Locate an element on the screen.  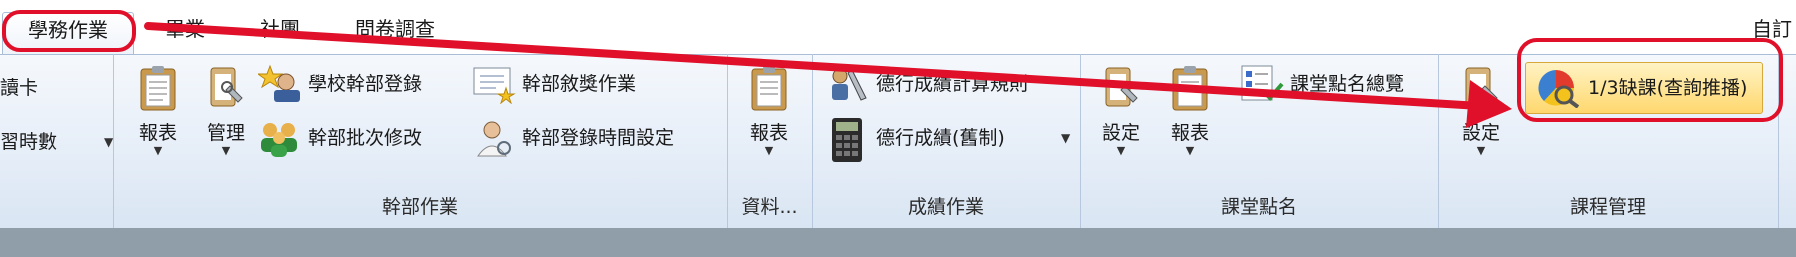
data-report-label: 報表 is located at coordinates (768, 133).